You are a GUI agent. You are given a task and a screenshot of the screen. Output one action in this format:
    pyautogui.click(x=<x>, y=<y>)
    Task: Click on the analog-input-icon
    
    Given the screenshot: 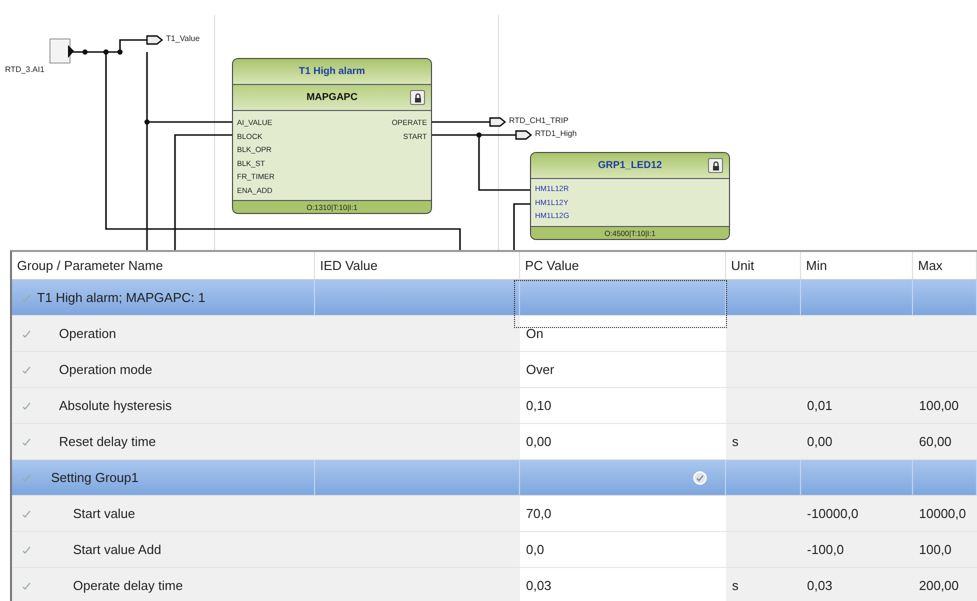 What is the action you would take?
    pyautogui.click(x=62, y=51)
    